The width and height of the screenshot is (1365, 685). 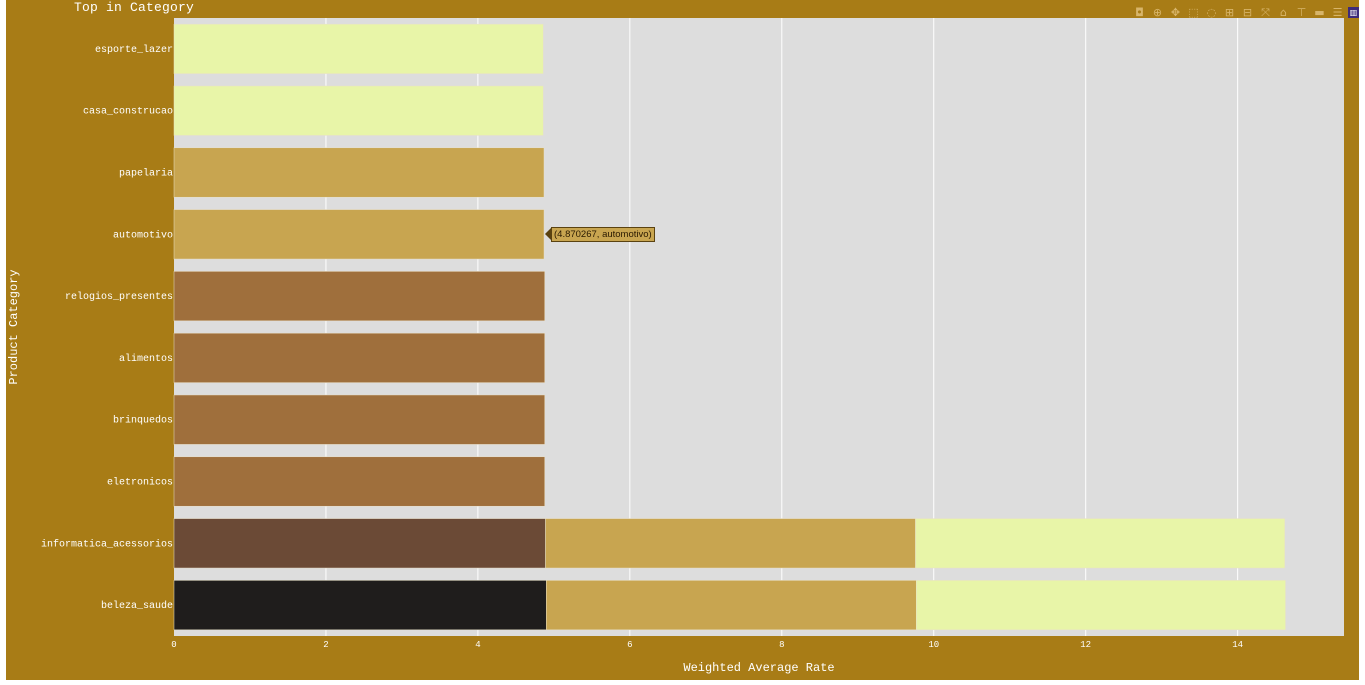 What do you see at coordinates (1229, 12) in the screenshot?
I see `zoom-in-icon: ⊞` at bounding box center [1229, 12].